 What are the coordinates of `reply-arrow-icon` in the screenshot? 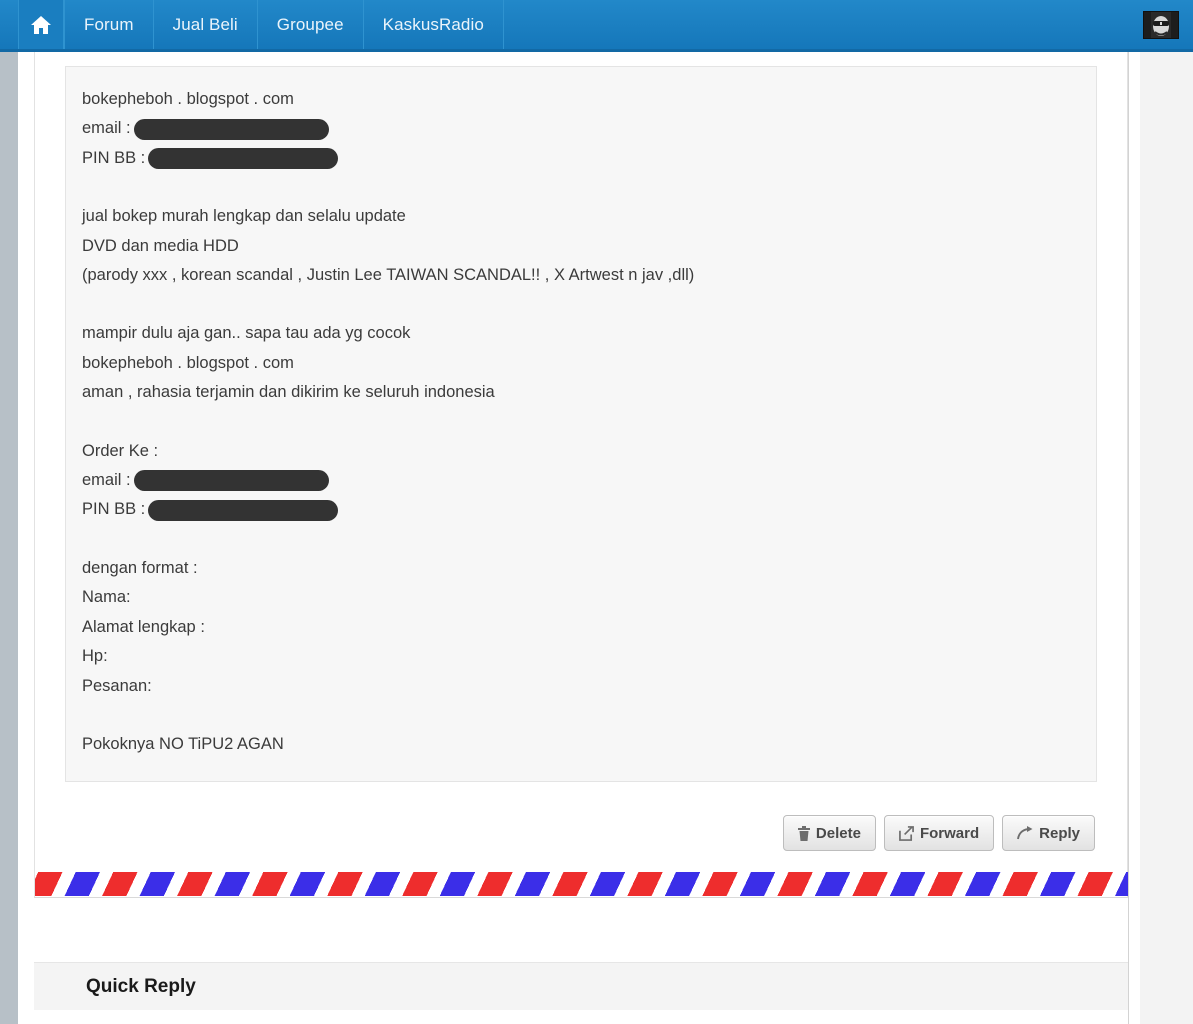 It's located at (1025, 833).